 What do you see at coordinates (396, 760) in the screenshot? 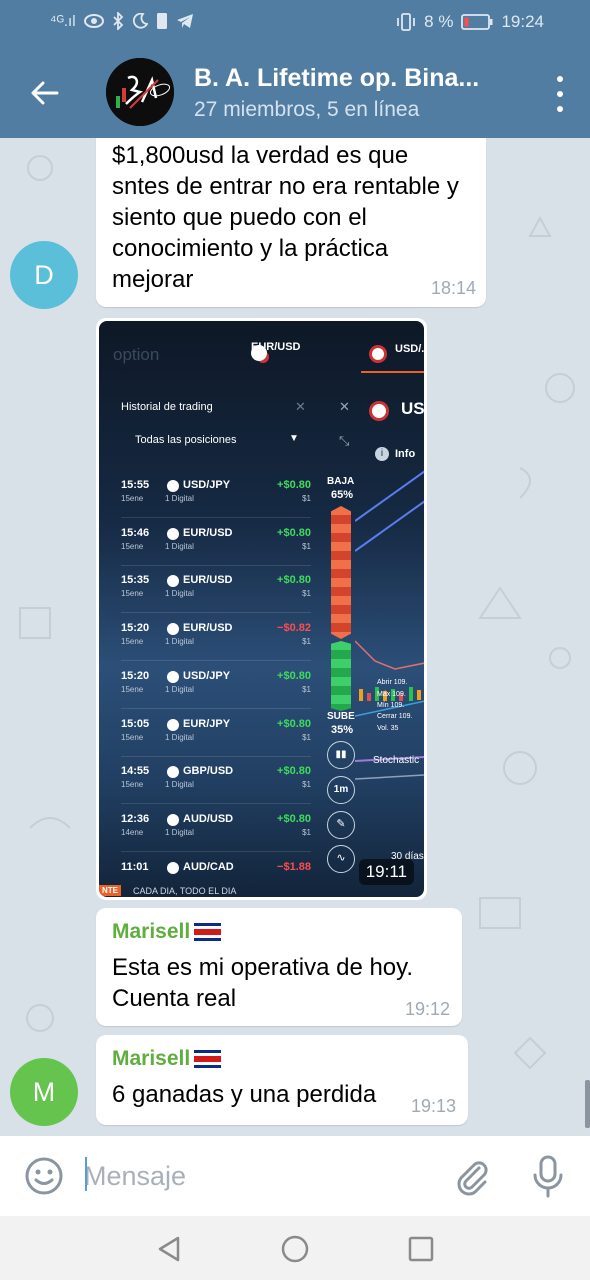
I see `indicator-label: Stochastic` at bounding box center [396, 760].